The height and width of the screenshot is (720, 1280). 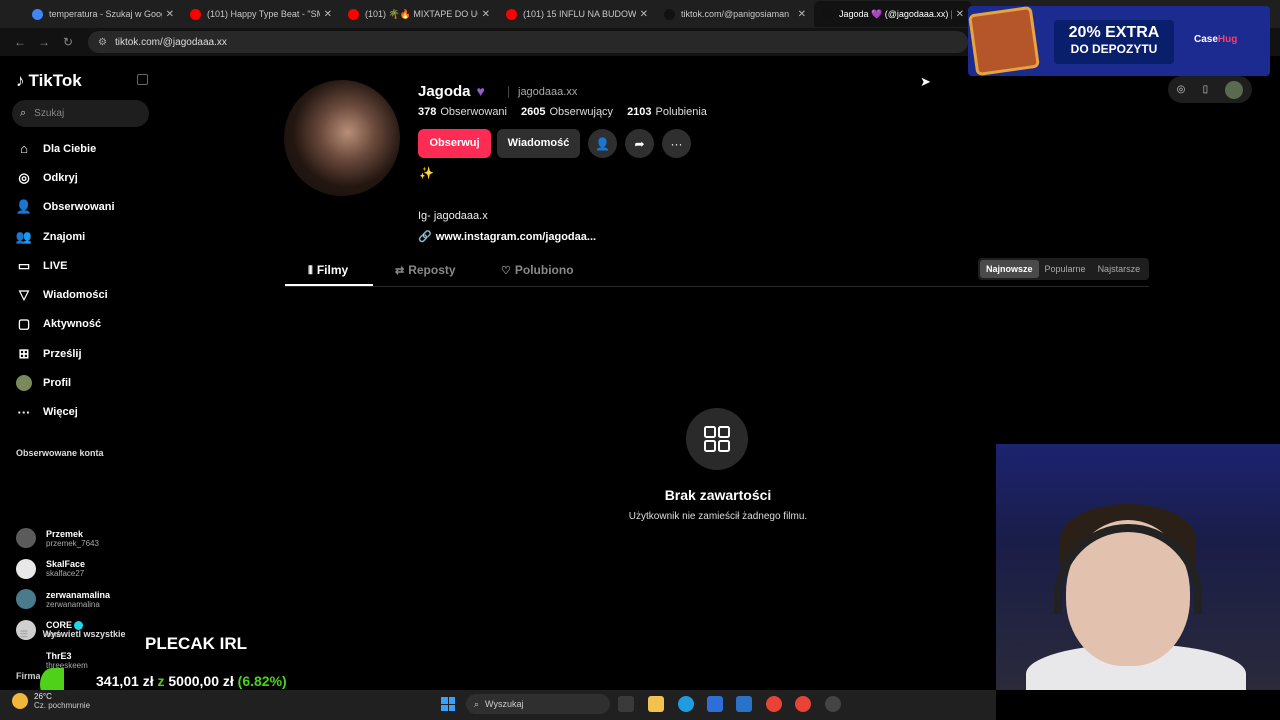 I want to click on user-avatar, so click(x=1234, y=89).